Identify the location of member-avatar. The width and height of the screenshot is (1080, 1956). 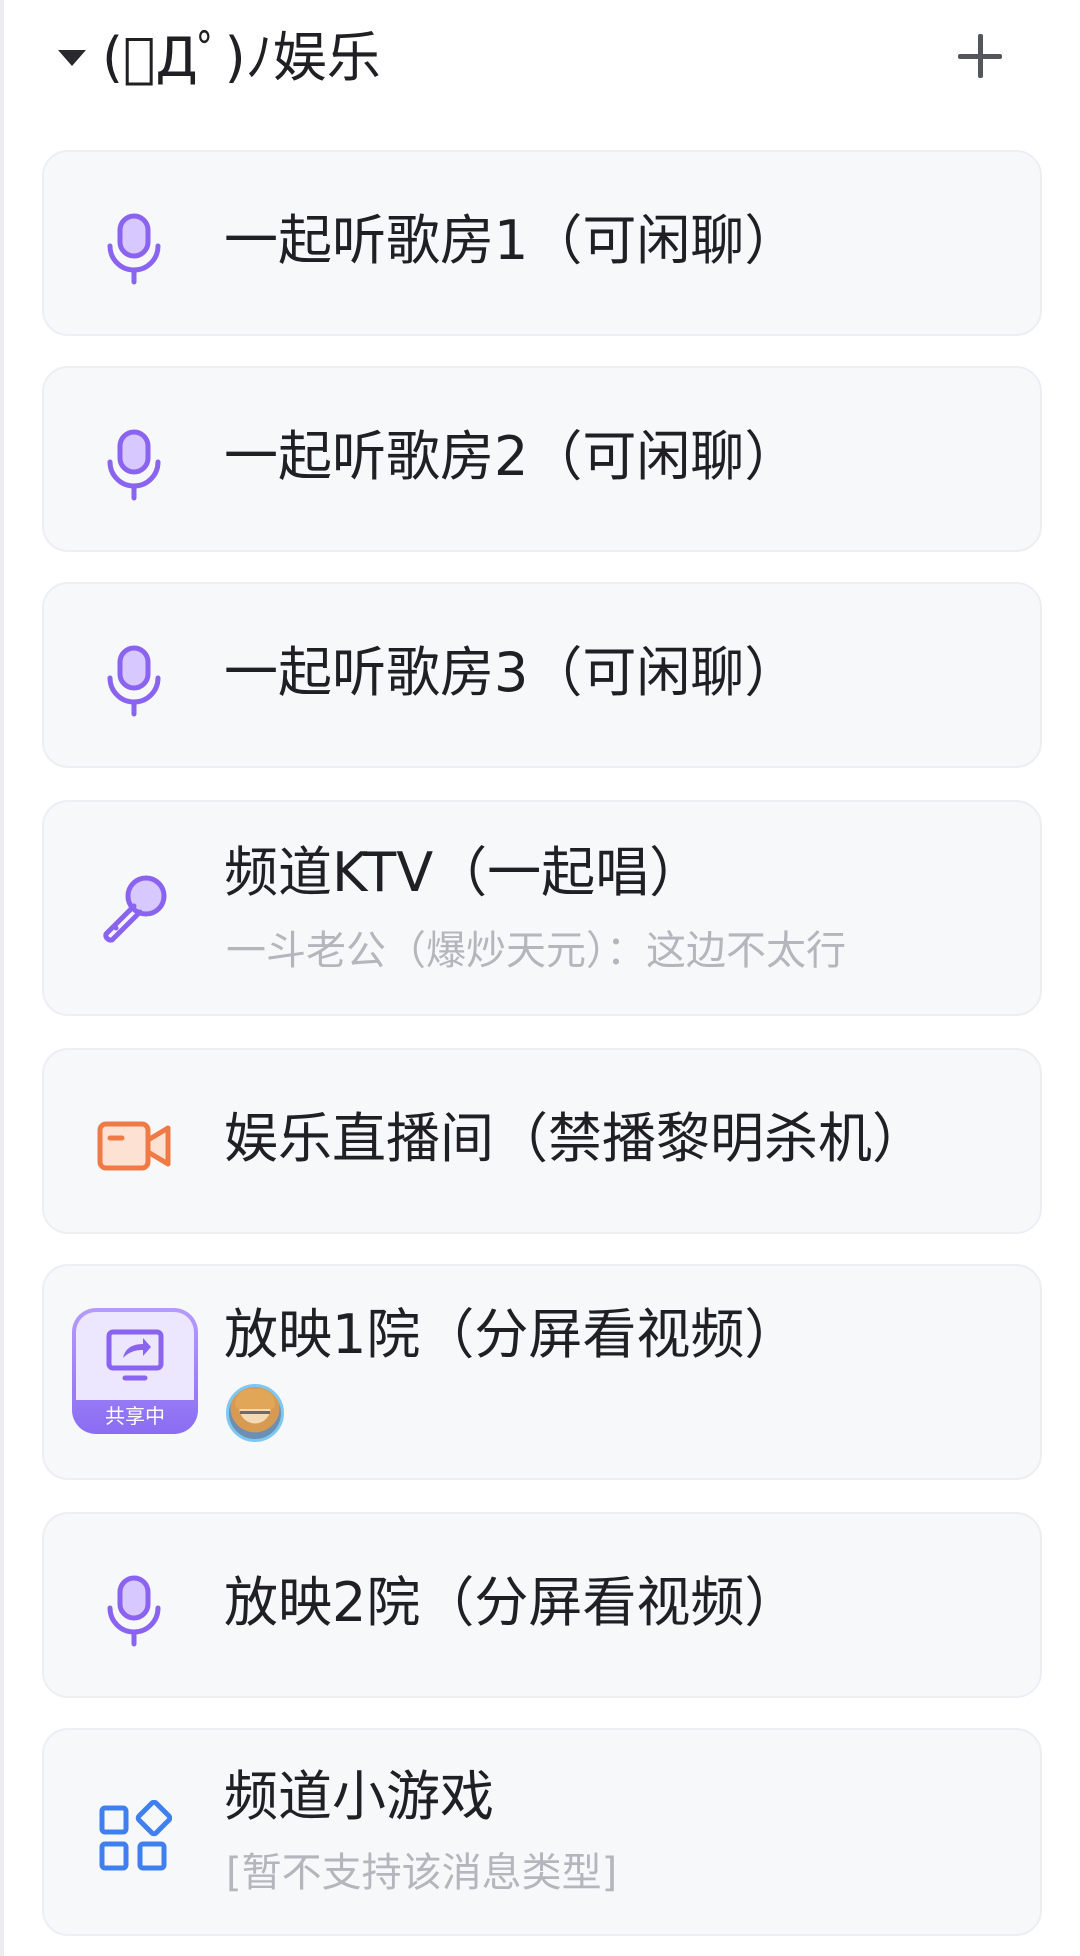
(255, 1413).